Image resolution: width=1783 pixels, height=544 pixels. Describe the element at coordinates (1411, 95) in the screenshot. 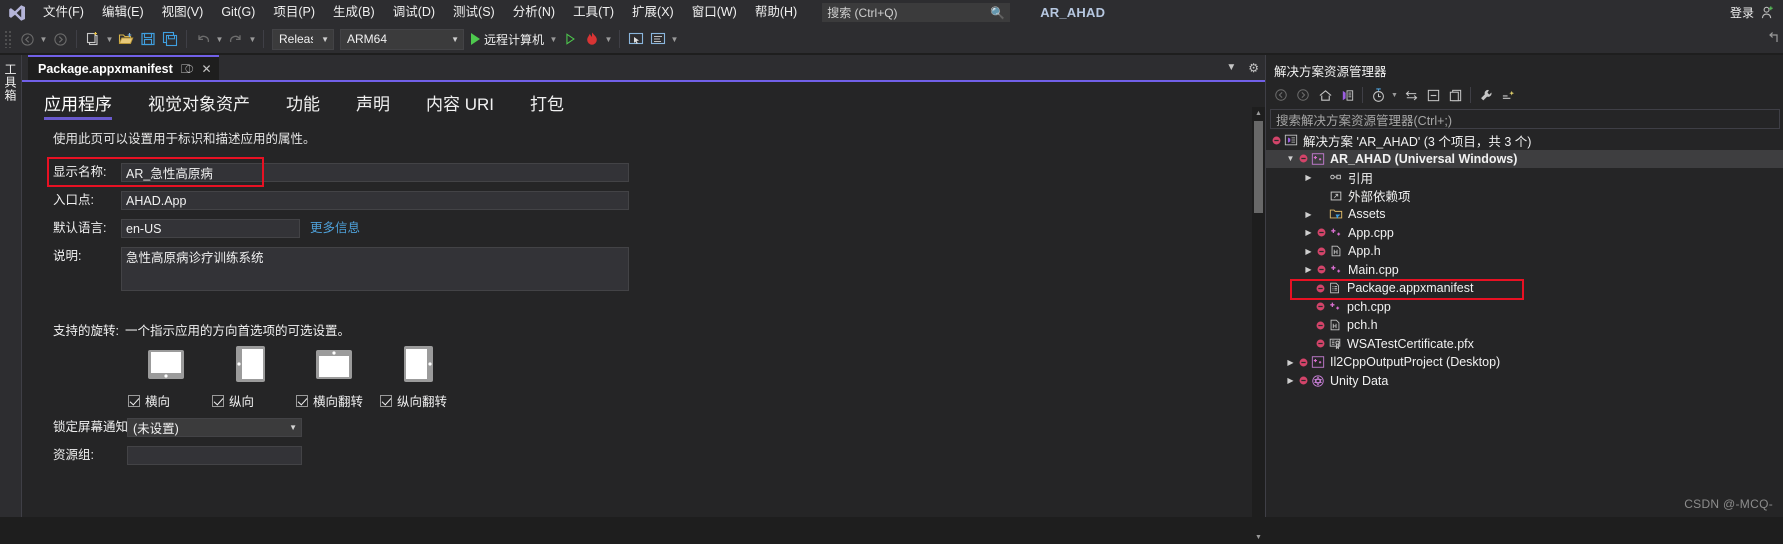

I see `sync-with-active-document-icon` at that location.